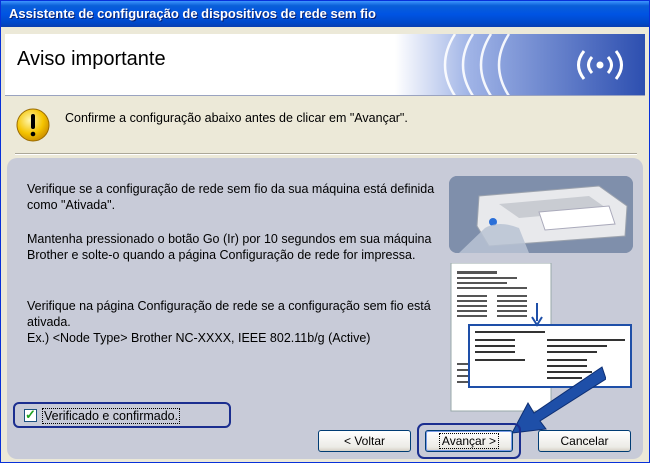 The image size is (650, 463). What do you see at coordinates (326, 154) in the screenshot?
I see `divider` at bounding box center [326, 154].